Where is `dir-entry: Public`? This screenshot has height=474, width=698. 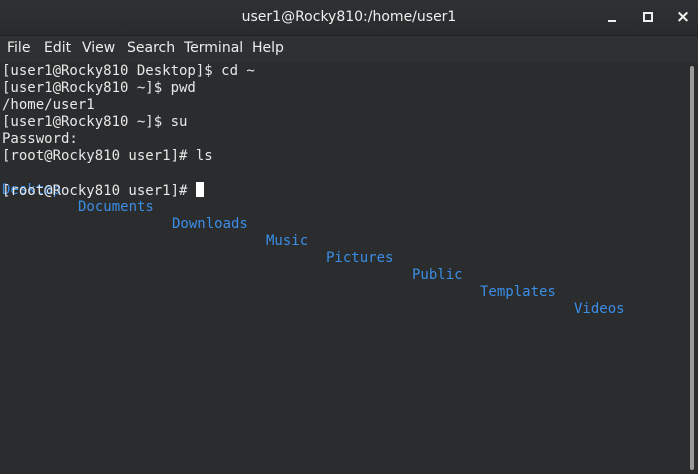
dir-entry: Public is located at coordinates (437, 275).